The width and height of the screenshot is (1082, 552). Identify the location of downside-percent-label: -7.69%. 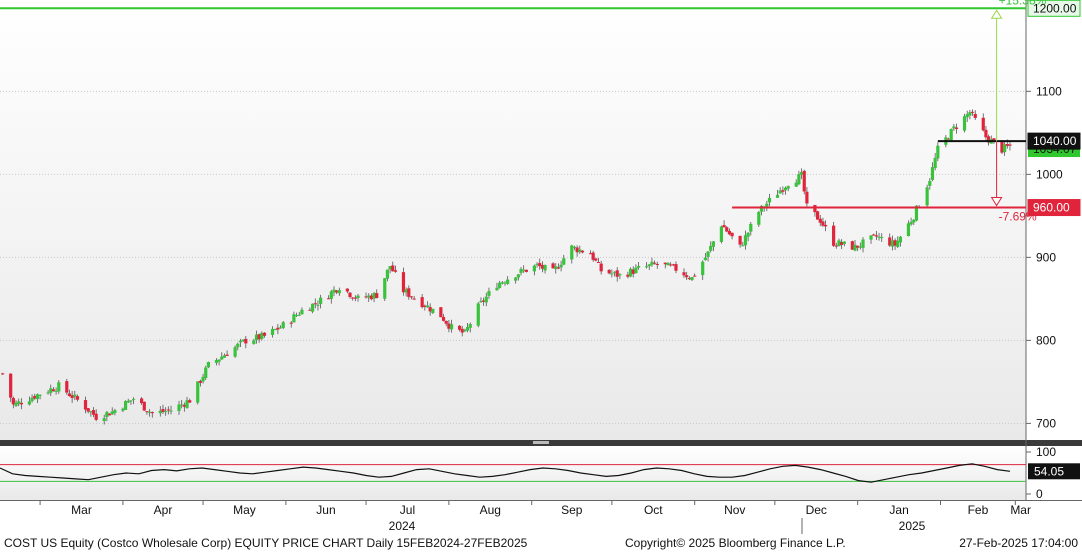
(1018, 217).